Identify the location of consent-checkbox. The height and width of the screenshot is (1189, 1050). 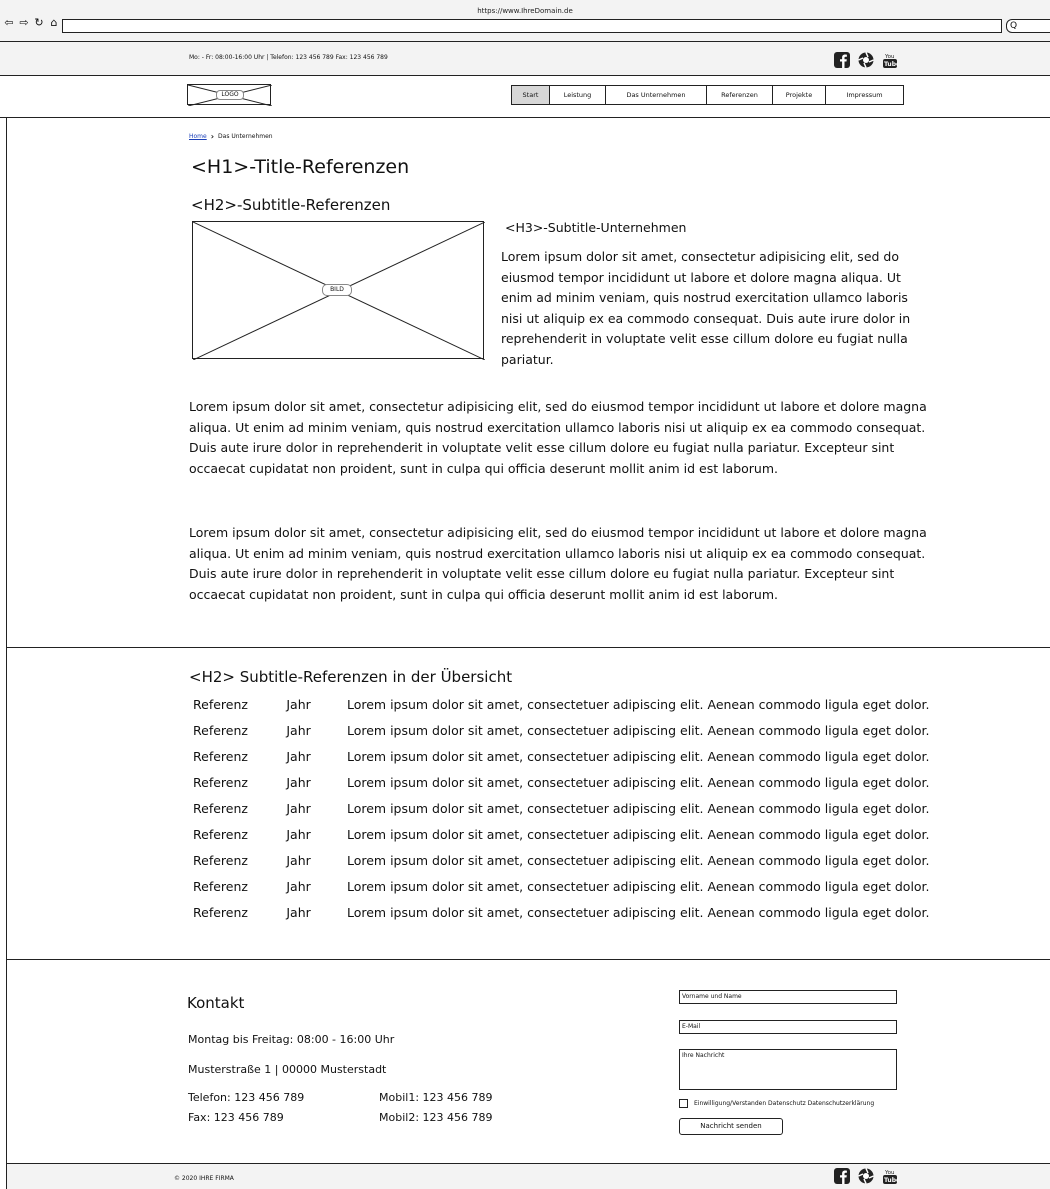
(683, 1103).